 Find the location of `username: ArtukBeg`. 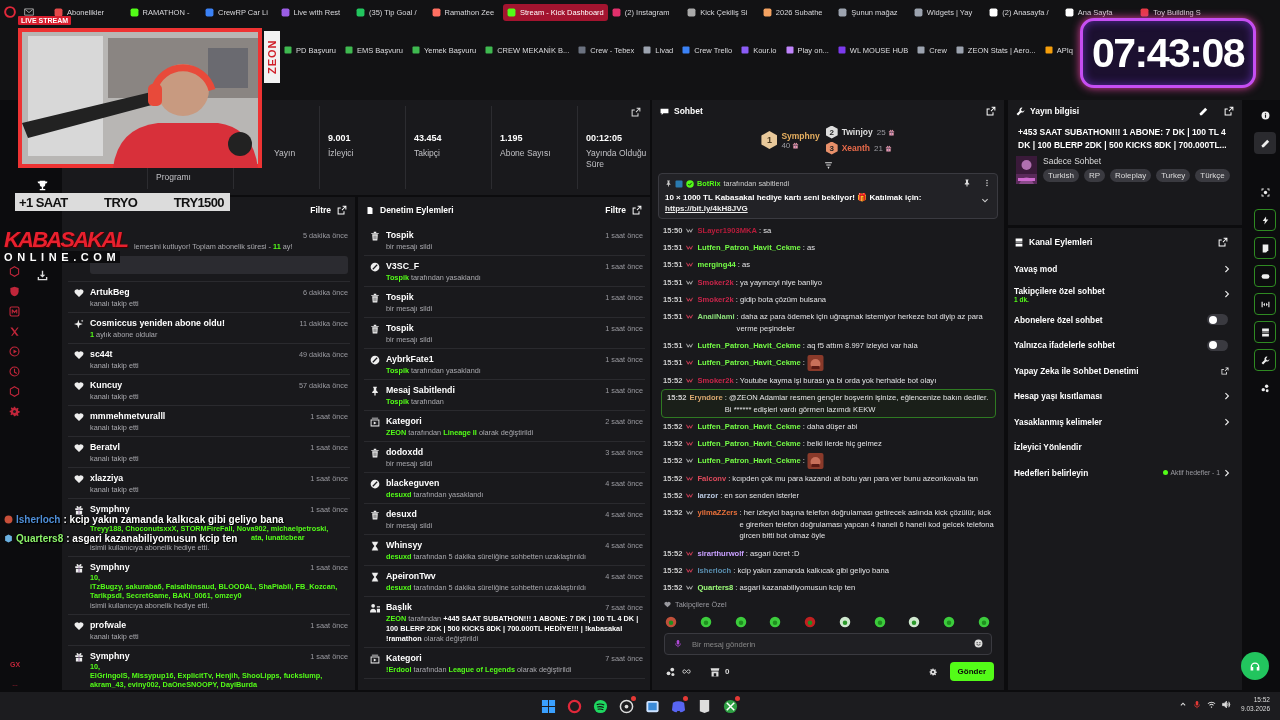

username: ArtukBeg is located at coordinates (110, 291).